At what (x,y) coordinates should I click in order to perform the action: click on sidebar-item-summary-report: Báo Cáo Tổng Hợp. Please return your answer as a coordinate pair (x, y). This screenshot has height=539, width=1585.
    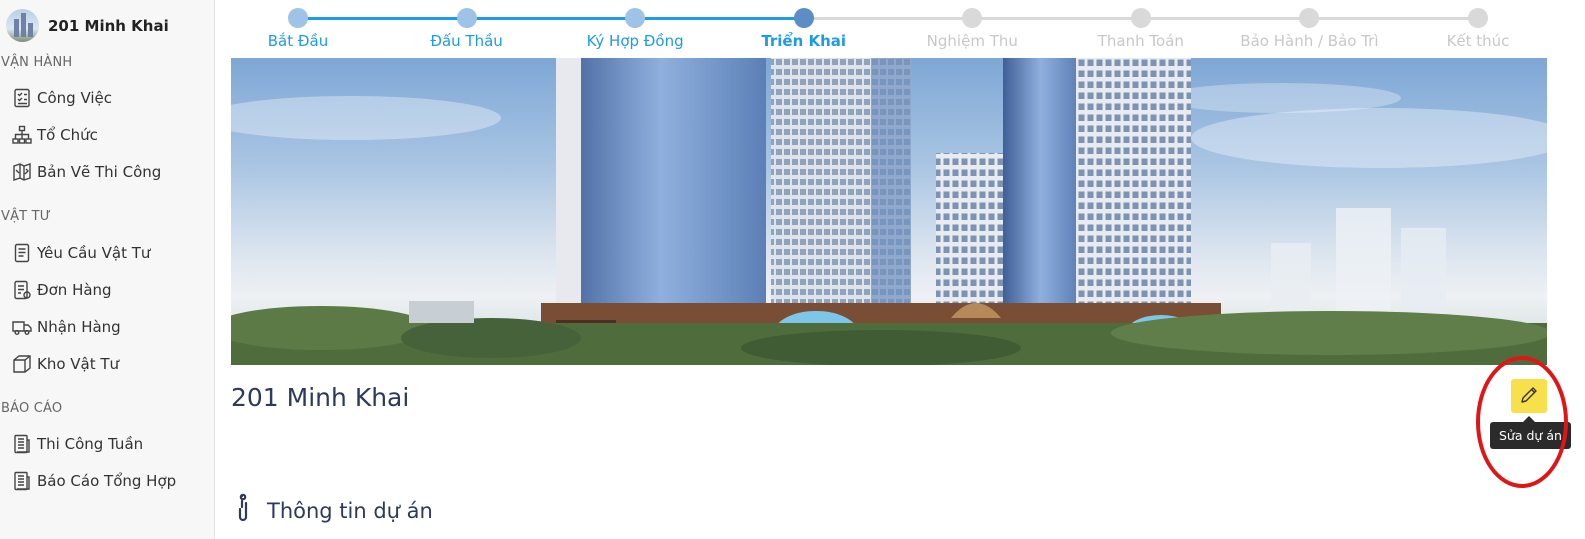
    Looking at the image, I should click on (94, 481).